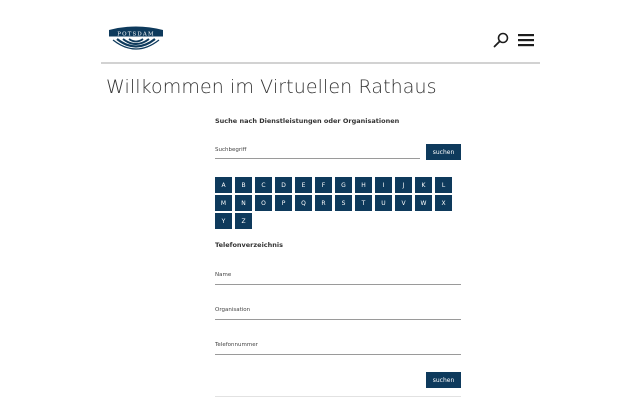 The image size is (640, 420). Describe the element at coordinates (303, 203) in the screenshot. I see `letter-button-q: Q` at that location.